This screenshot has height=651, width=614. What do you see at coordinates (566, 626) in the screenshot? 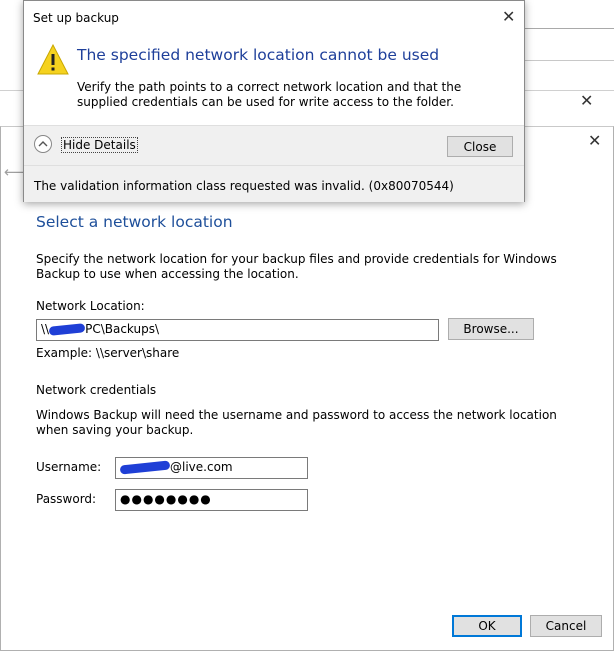
I see `cancel-button: Cancel` at bounding box center [566, 626].